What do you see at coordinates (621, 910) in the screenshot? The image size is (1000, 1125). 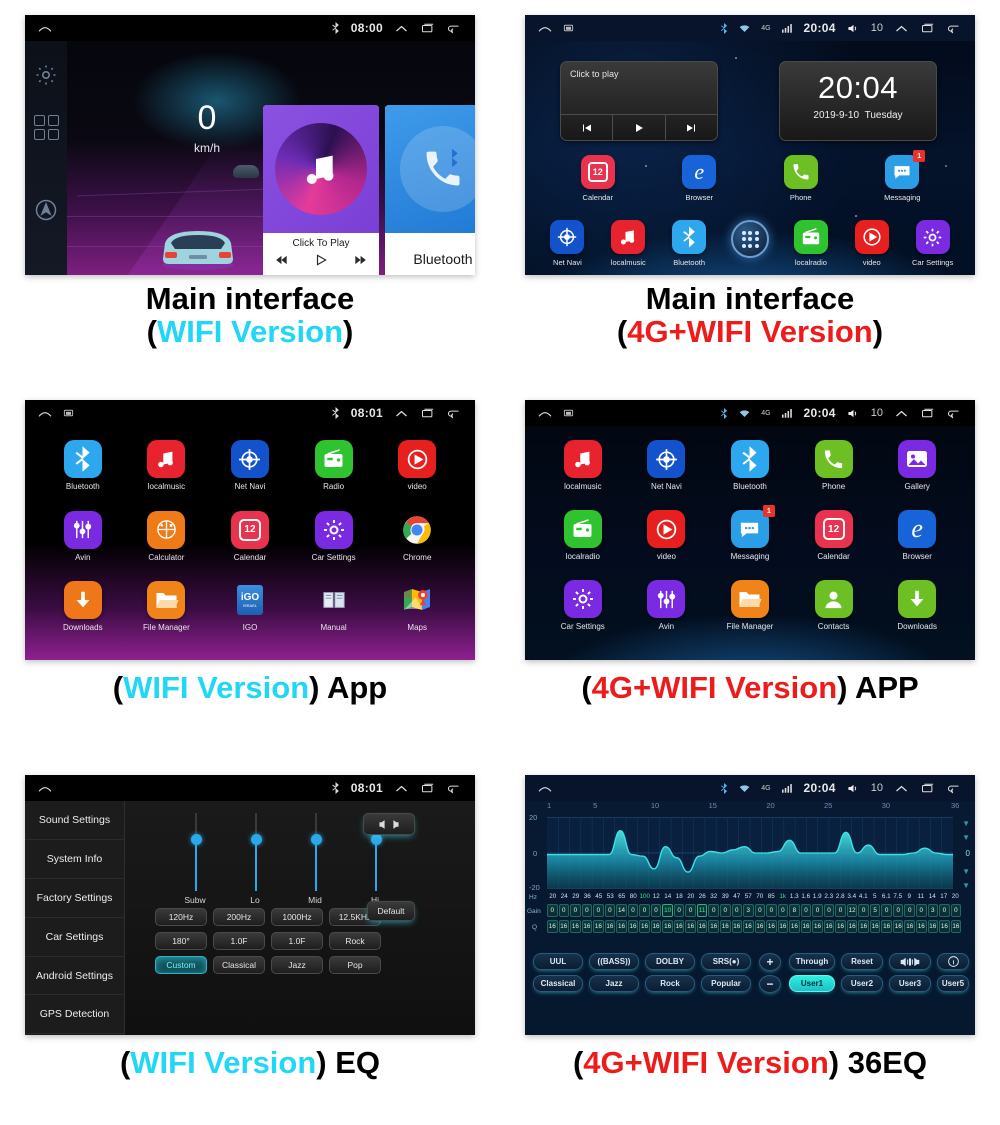 I see `gain-cell: 14` at bounding box center [621, 910].